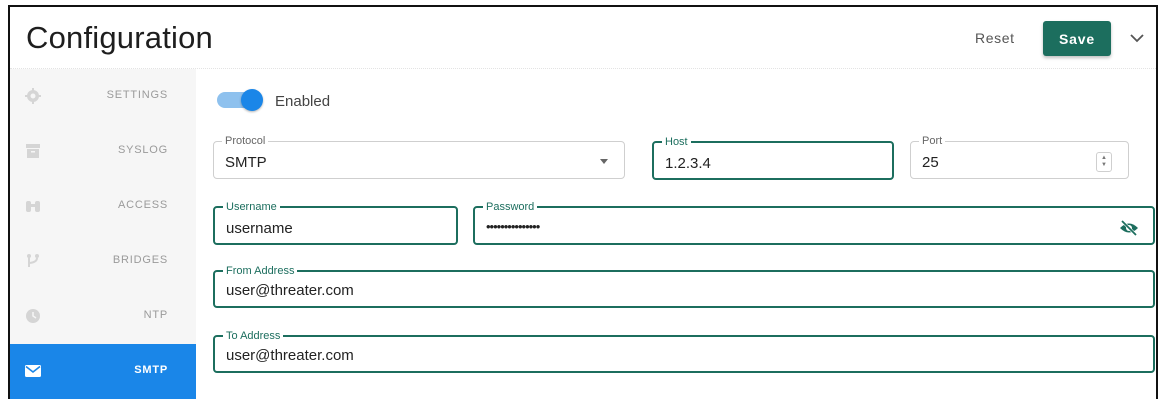  I want to click on protocol-value: SMTP, so click(246, 162).